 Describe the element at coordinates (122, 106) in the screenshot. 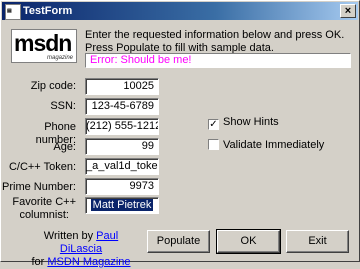

I see `ssn-field: 123-45-6789` at that location.